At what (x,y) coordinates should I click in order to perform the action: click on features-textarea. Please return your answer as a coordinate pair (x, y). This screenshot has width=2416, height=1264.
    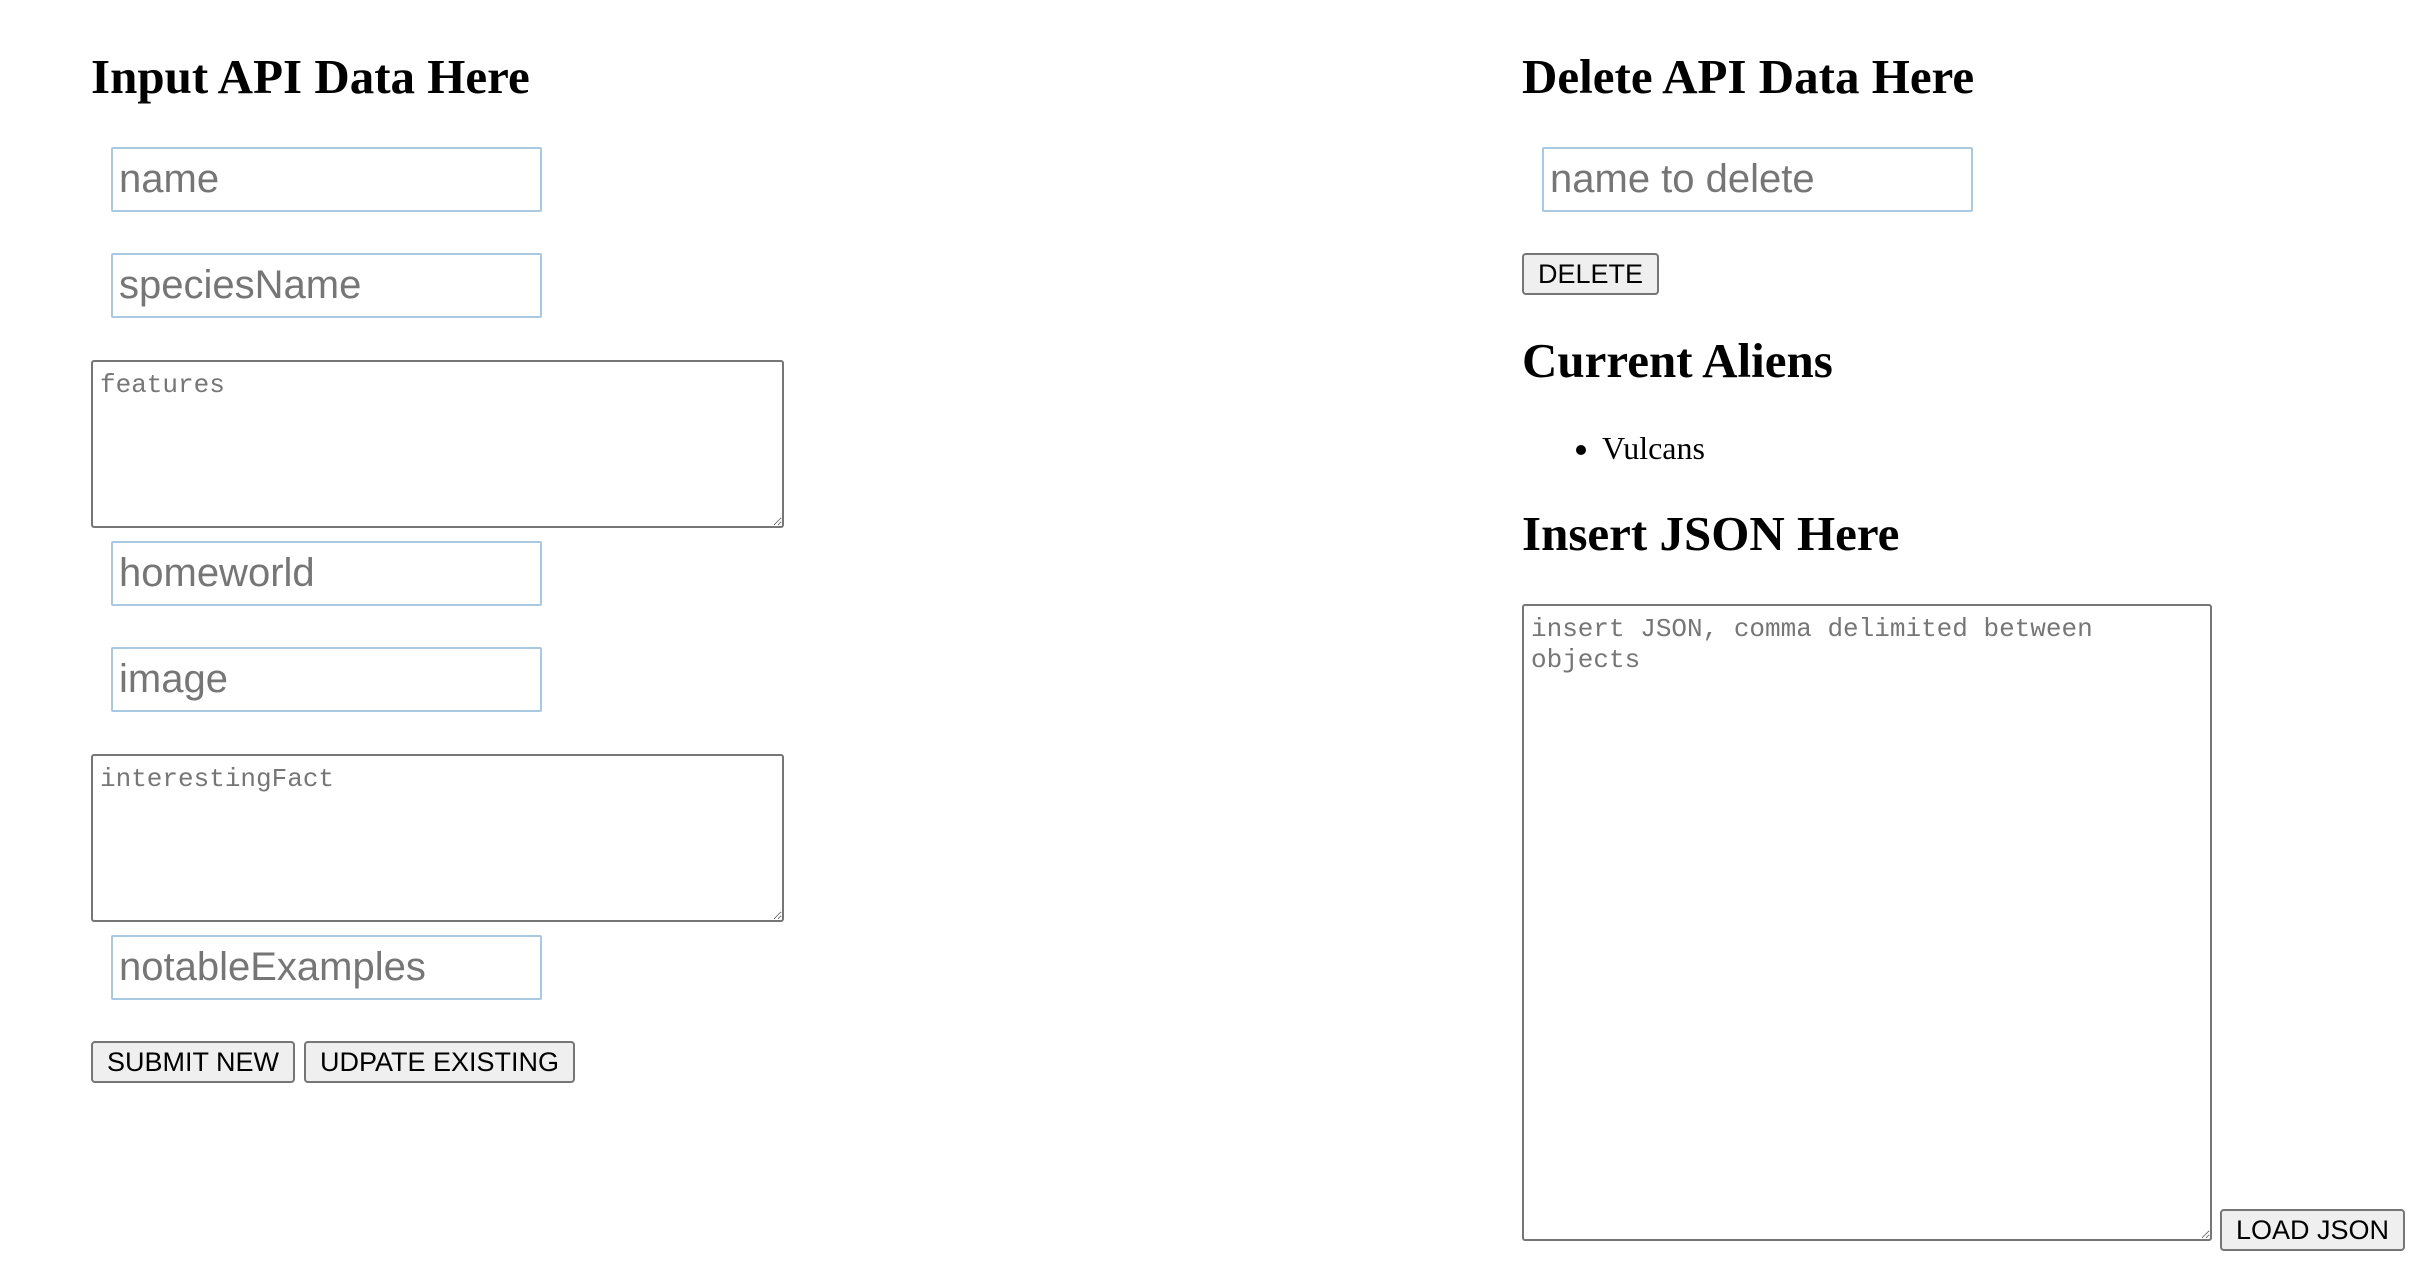
    Looking at the image, I should click on (437, 444).